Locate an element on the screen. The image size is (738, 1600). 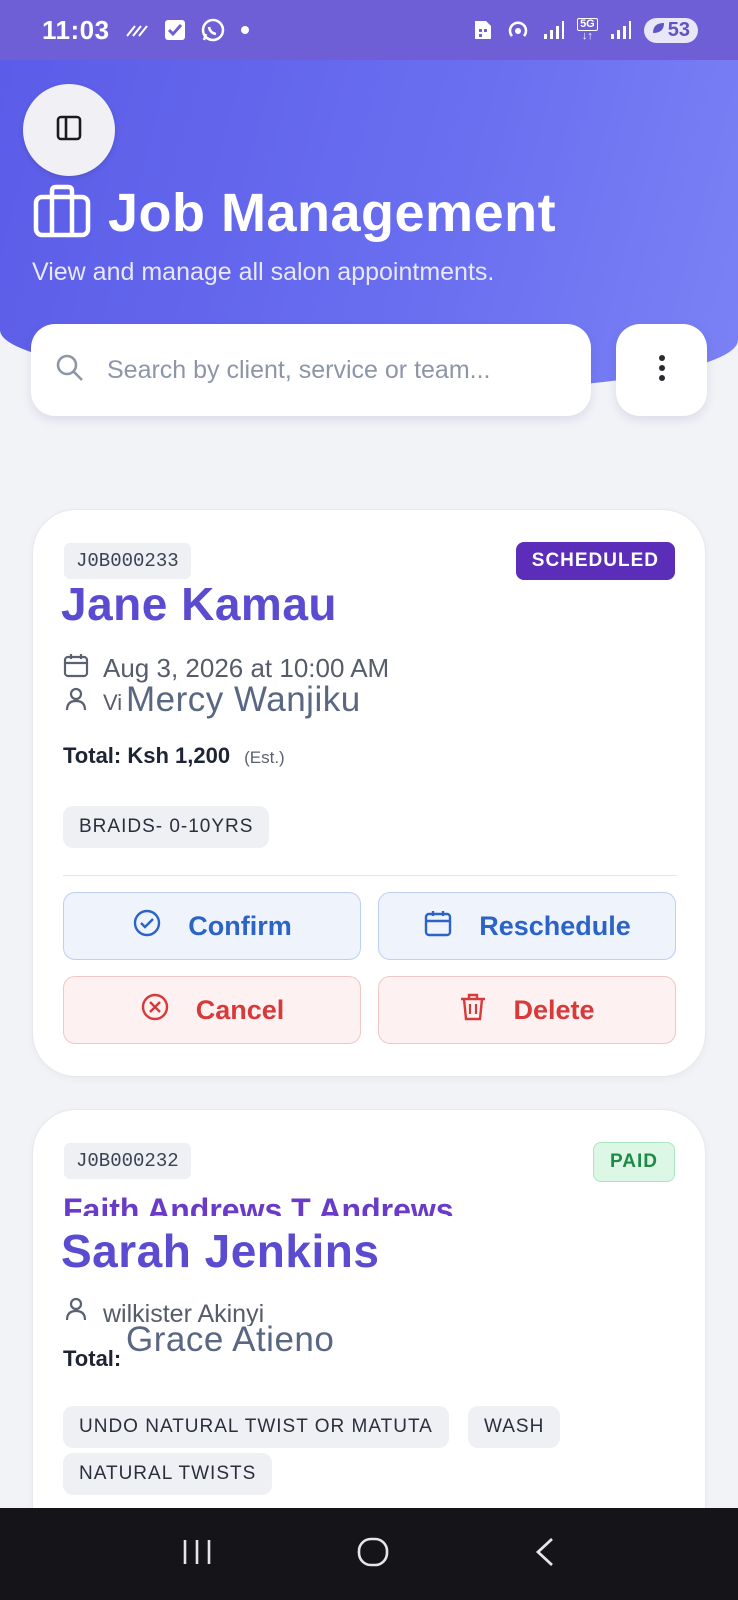
notification-dot-icon is located at coordinates (245, 30).